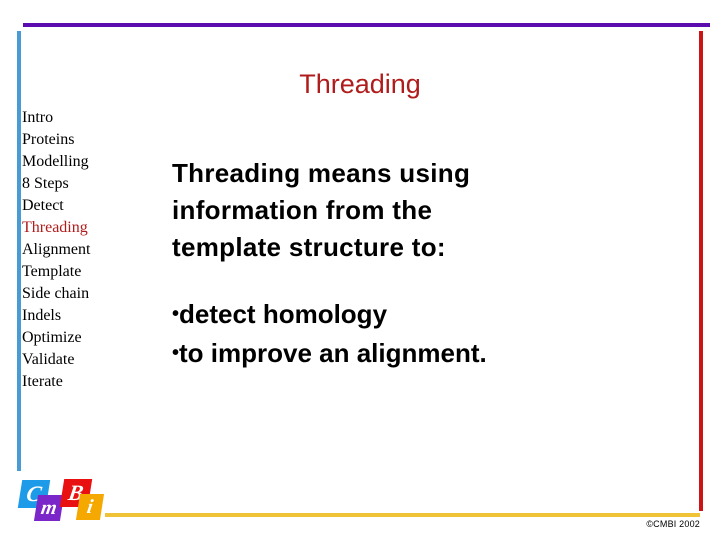  I want to click on cmbi-logo: CmBi, so click(62, 503).